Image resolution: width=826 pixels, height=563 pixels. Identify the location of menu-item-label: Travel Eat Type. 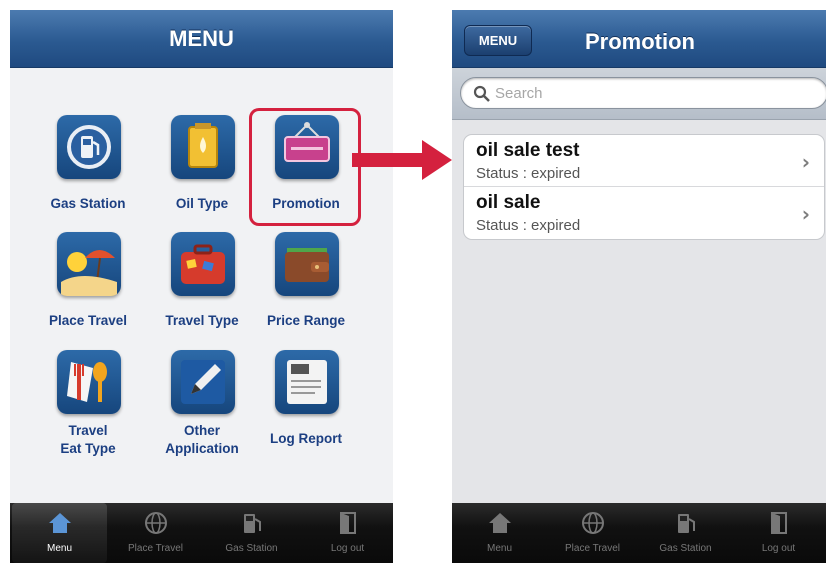
(88, 440).